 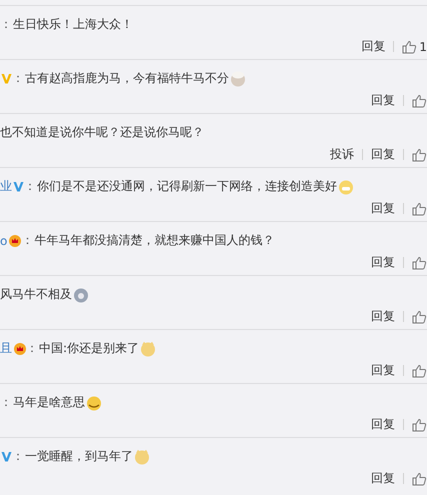 I want to click on comment-text: 也不知道是说你牛呢？还是说你马呢？, so click(x=102, y=132).